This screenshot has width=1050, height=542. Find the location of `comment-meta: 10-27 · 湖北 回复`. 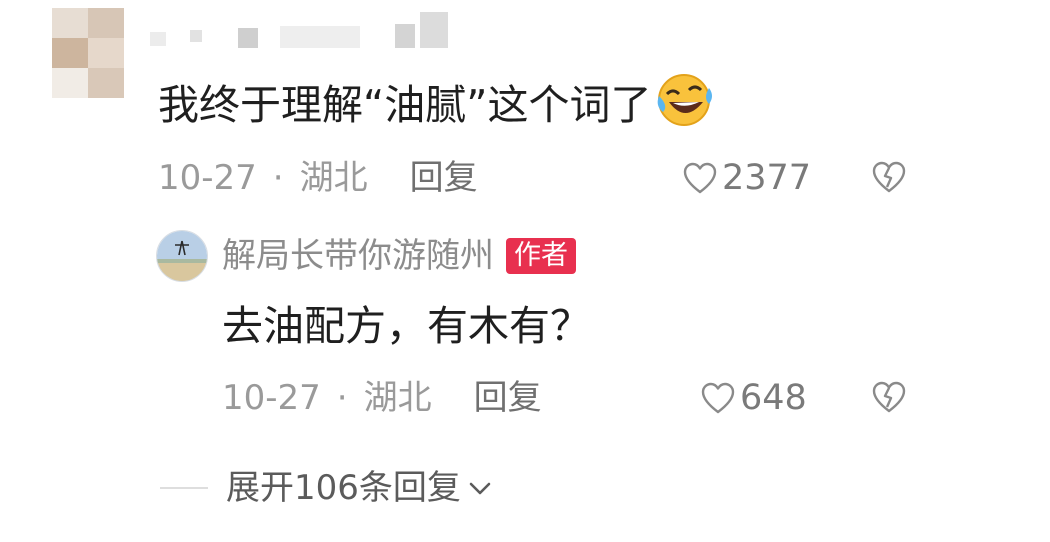

comment-meta: 10-27 · 湖北 回复 is located at coordinates (318, 178).